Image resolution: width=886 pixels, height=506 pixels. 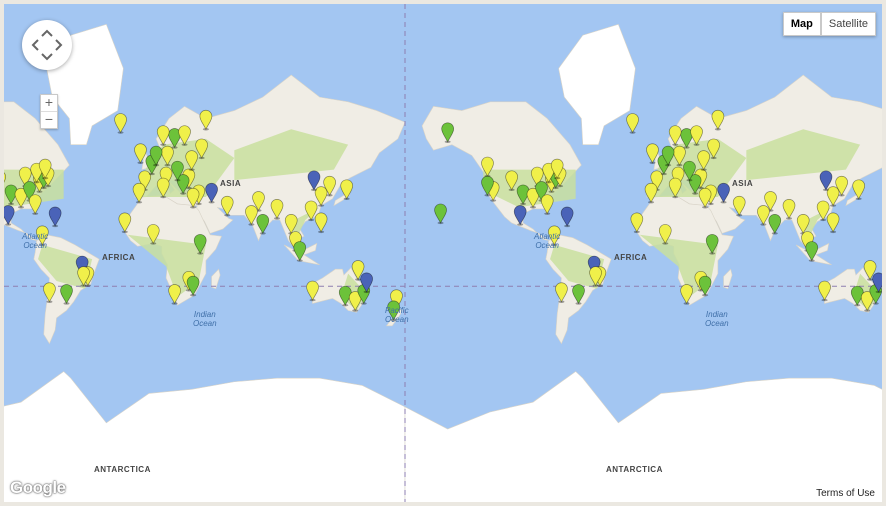 What do you see at coordinates (743, 183) in the screenshot?
I see `land-label-asia-right: ASIA` at bounding box center [743, 183].